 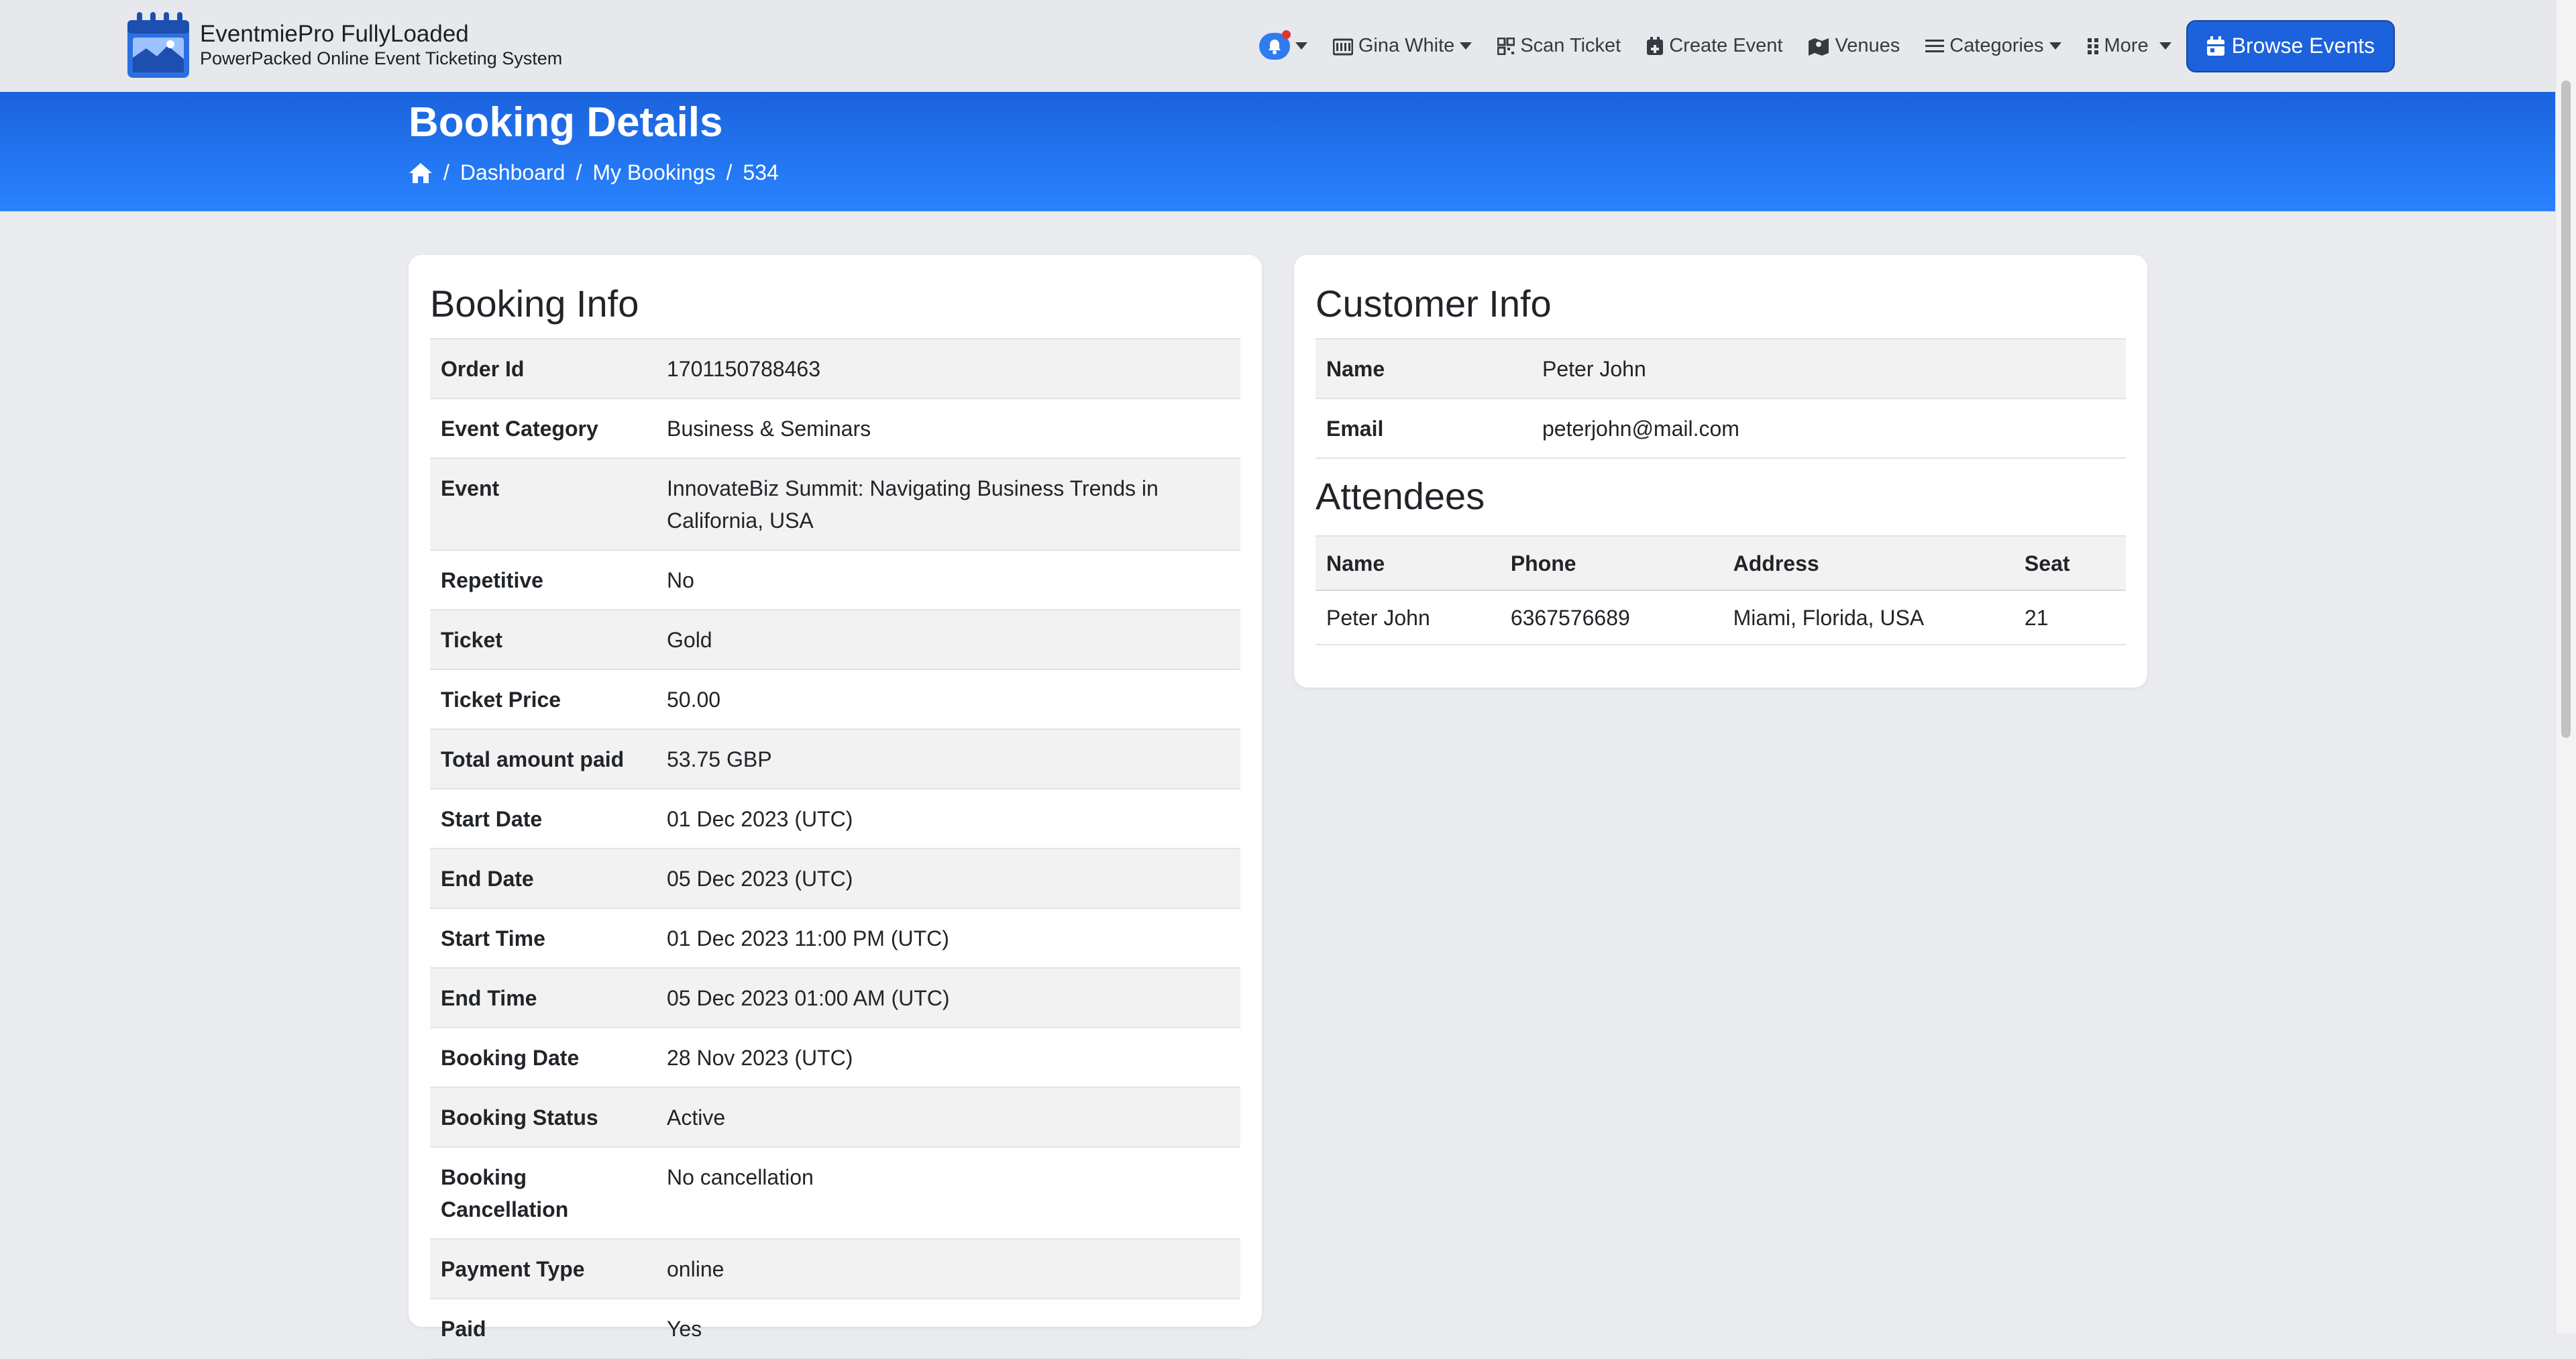 I want to click on booking-row-label: Start Time, so click(x=543, y=938).